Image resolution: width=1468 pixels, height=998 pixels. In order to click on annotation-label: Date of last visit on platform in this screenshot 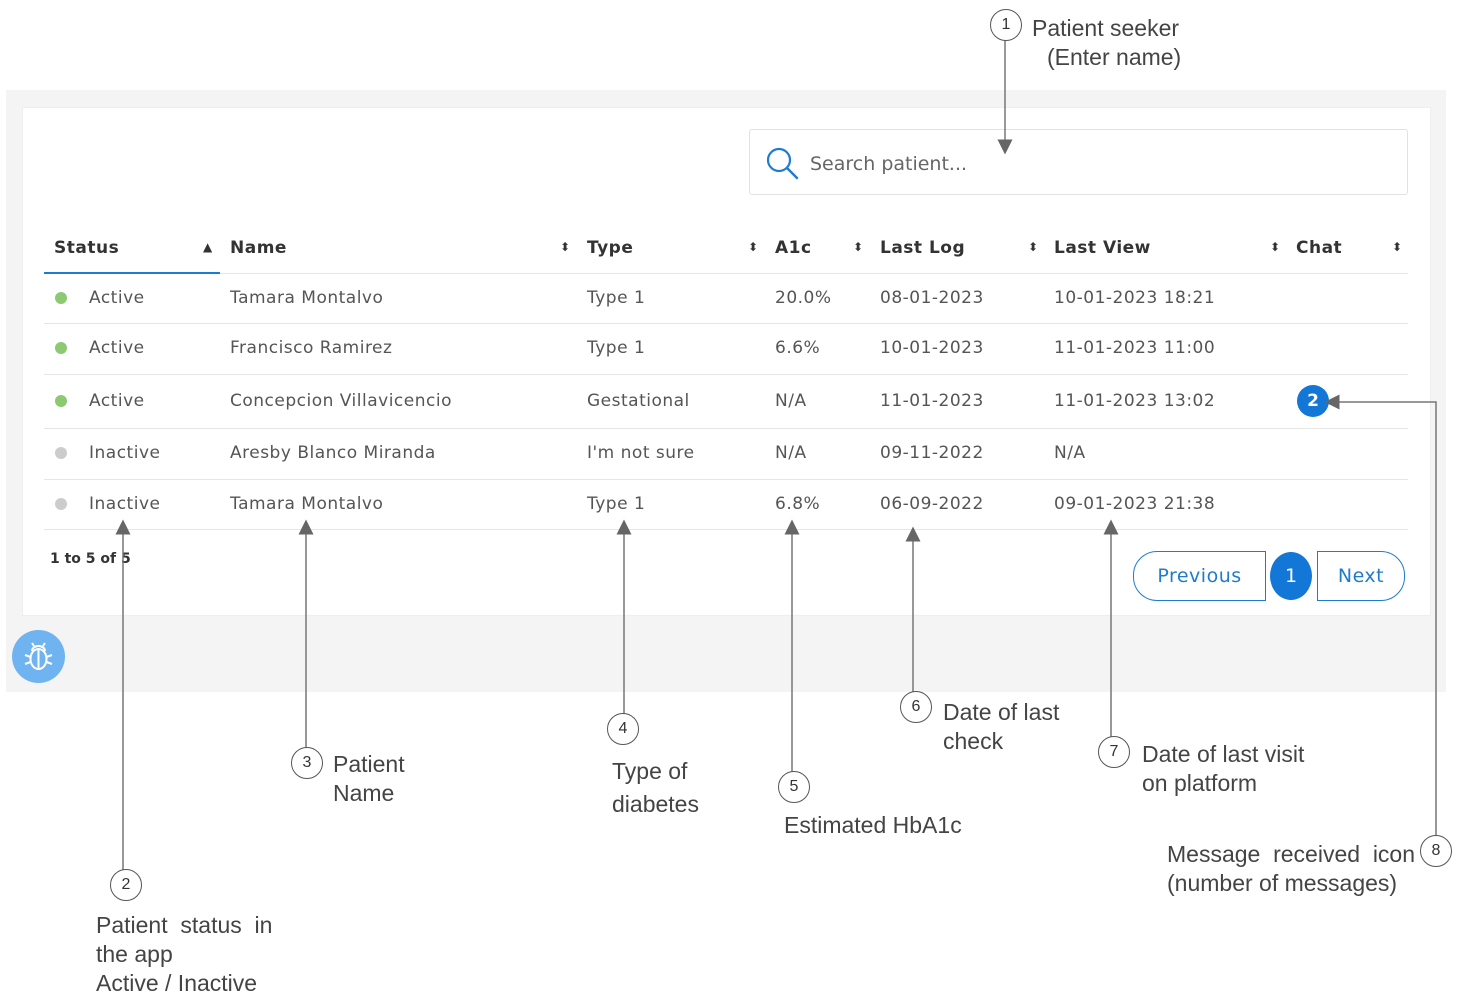, I will do `click(1223, 768)`.